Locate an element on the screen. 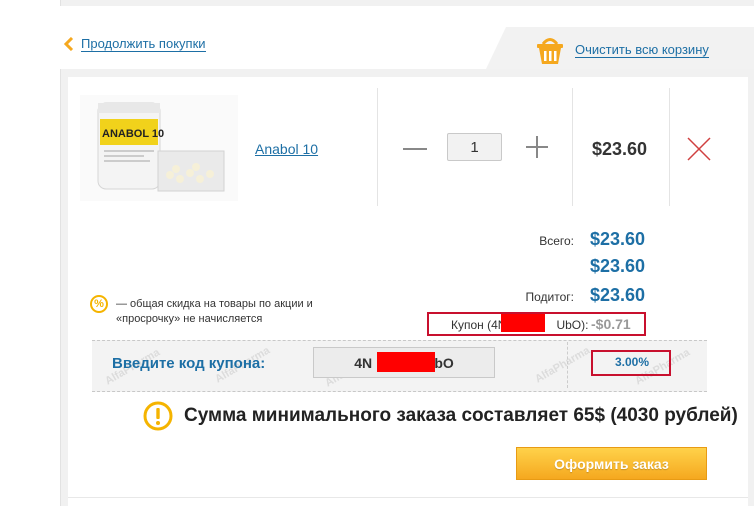 The height and width of the screenshot is (506, 754). subtotal-label: Подитог: is located at coordinates (550, 297).